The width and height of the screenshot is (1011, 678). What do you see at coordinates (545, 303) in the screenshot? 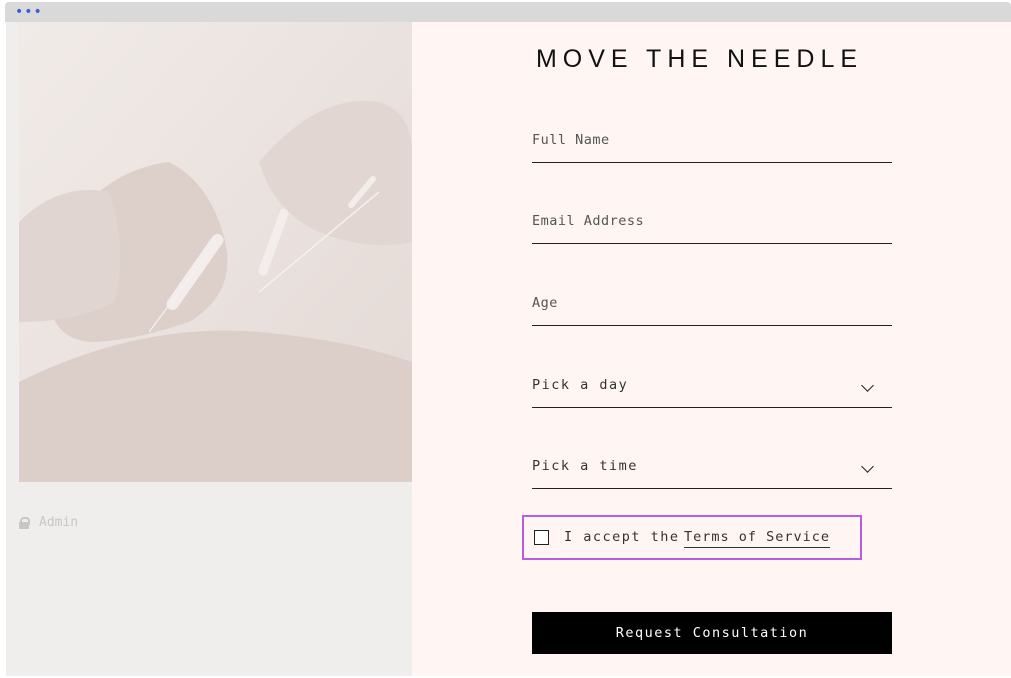
I see `age-placeholder: Age` at bounding box center [545, 303].